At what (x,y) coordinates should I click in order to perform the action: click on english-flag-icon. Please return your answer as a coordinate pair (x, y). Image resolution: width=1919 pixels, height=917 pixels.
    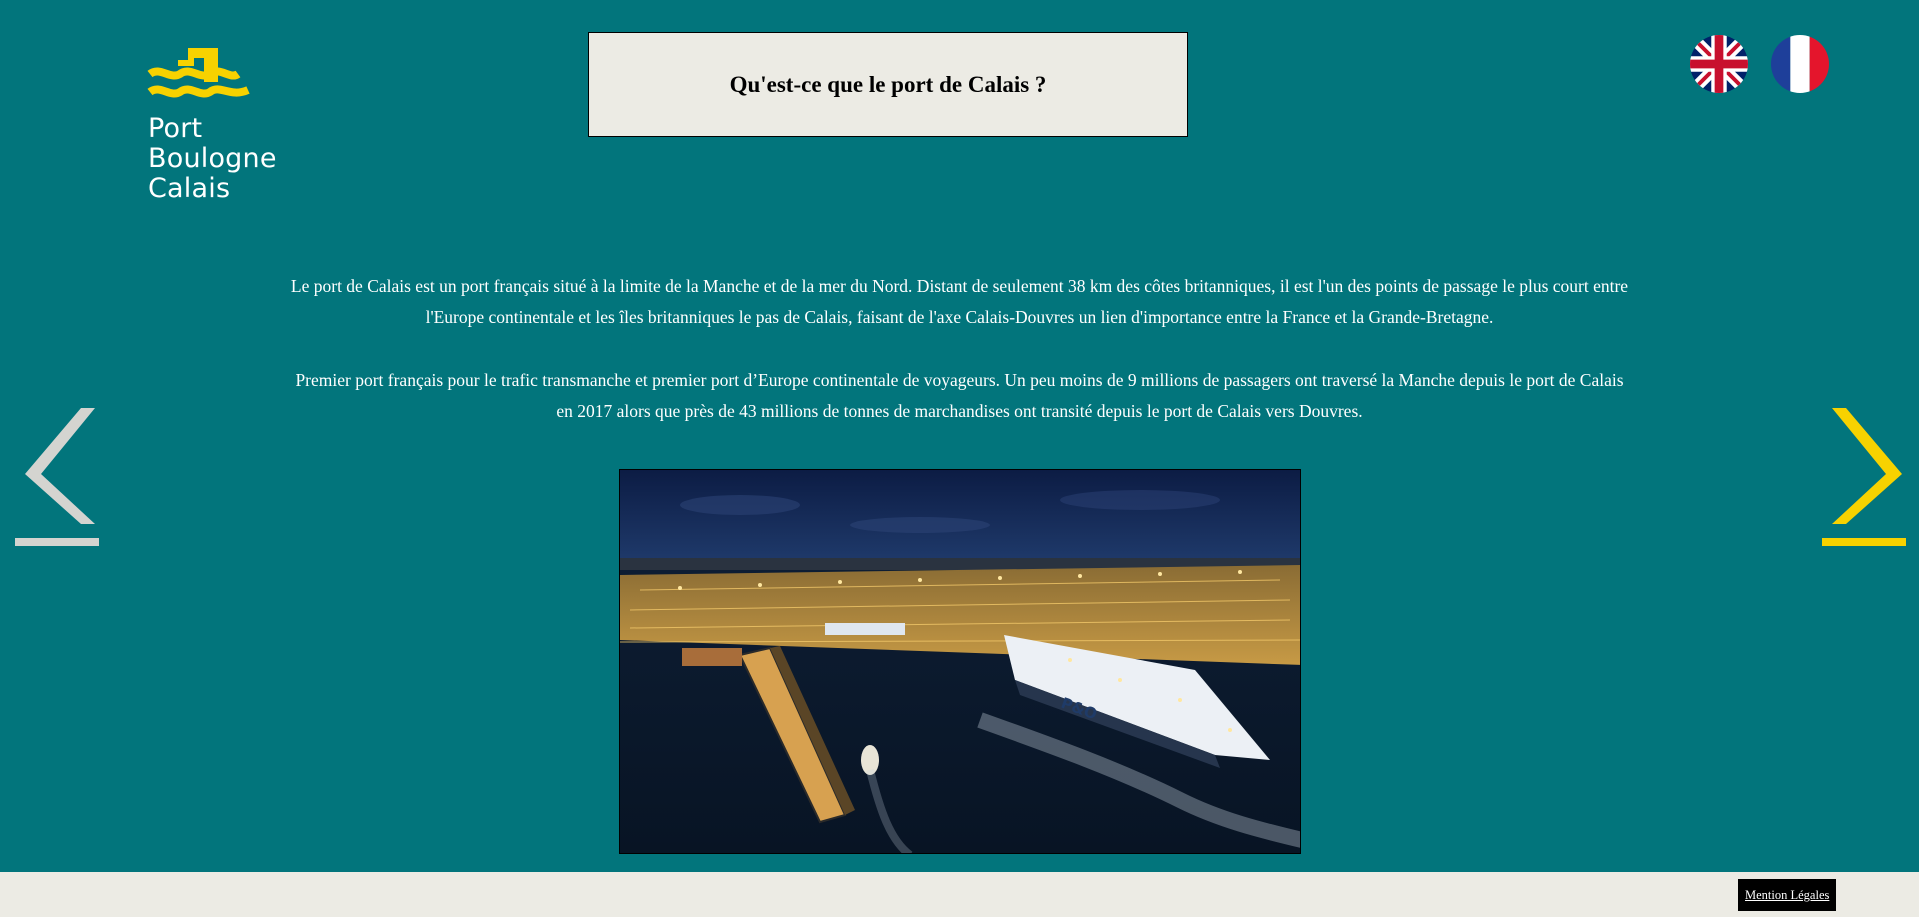
    Looking at the image, I should click on (1719, 64).